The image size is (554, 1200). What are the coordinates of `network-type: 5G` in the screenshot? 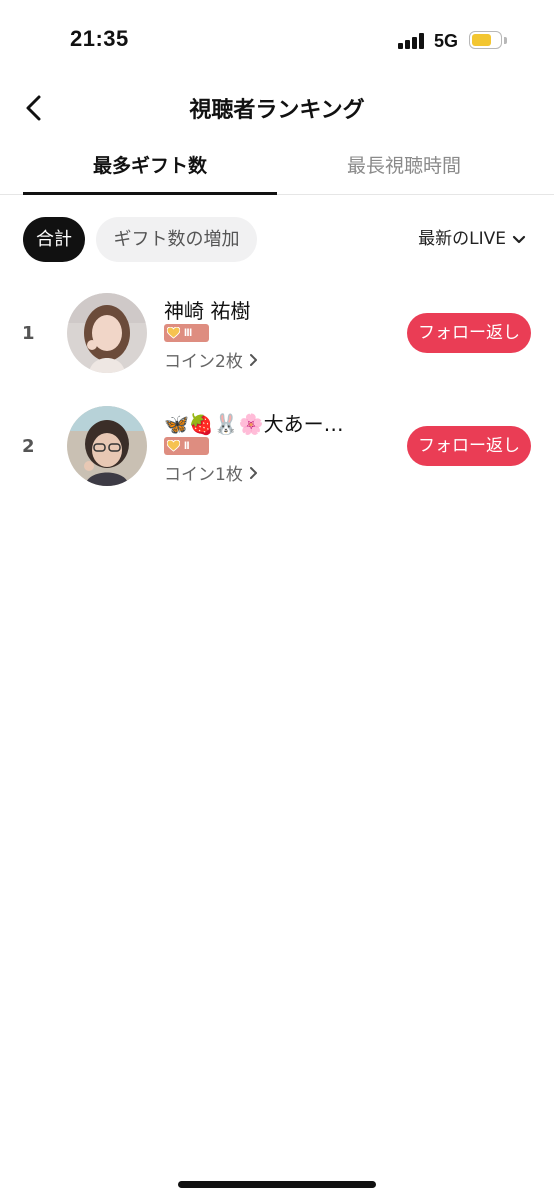 It's located at (446, 41).